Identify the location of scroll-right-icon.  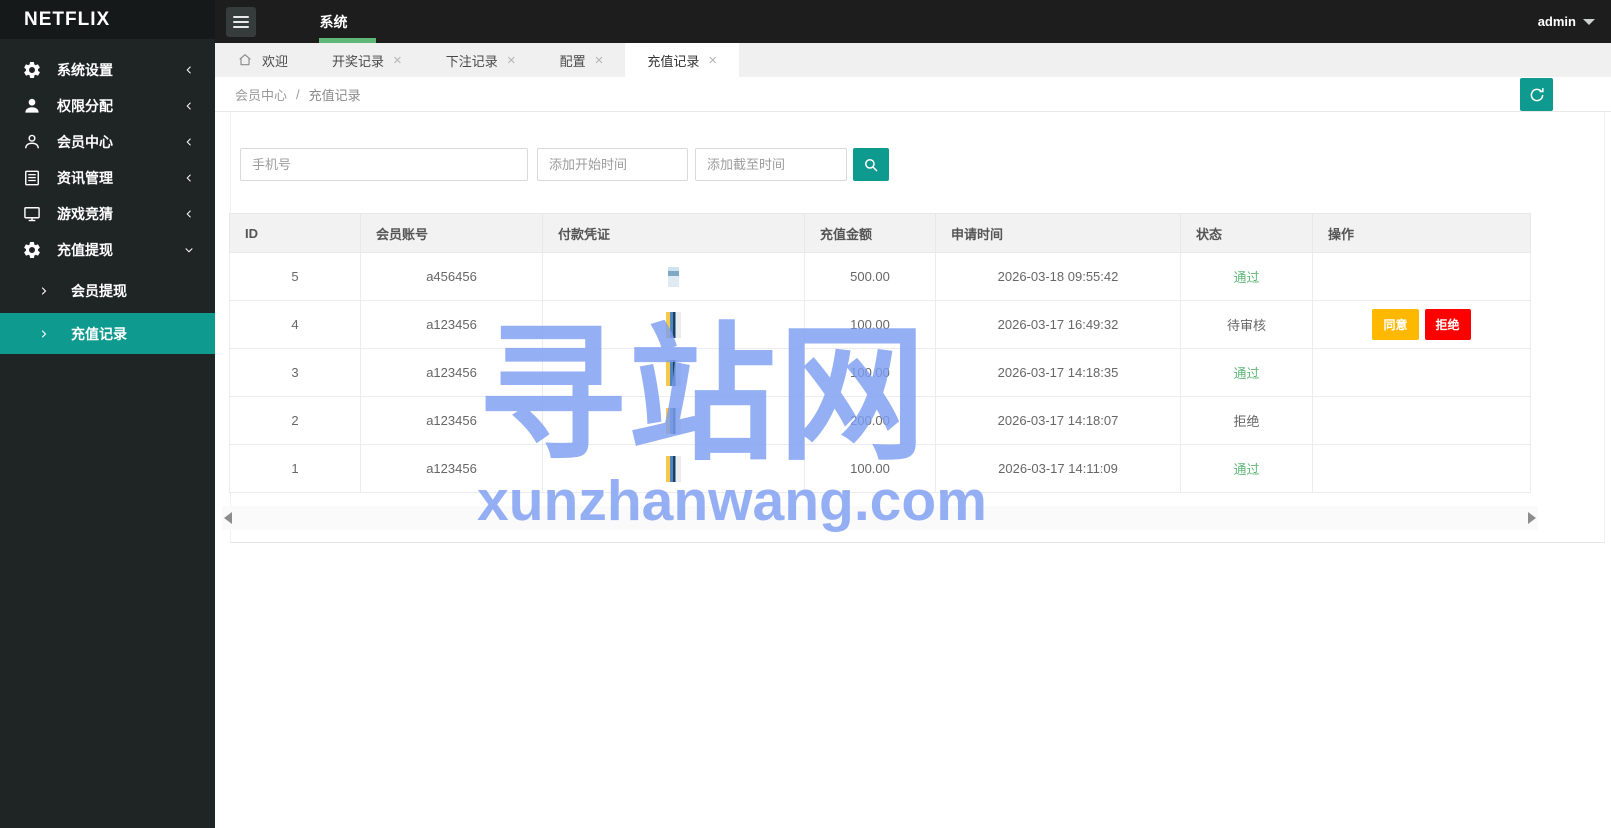
(1532, 518).